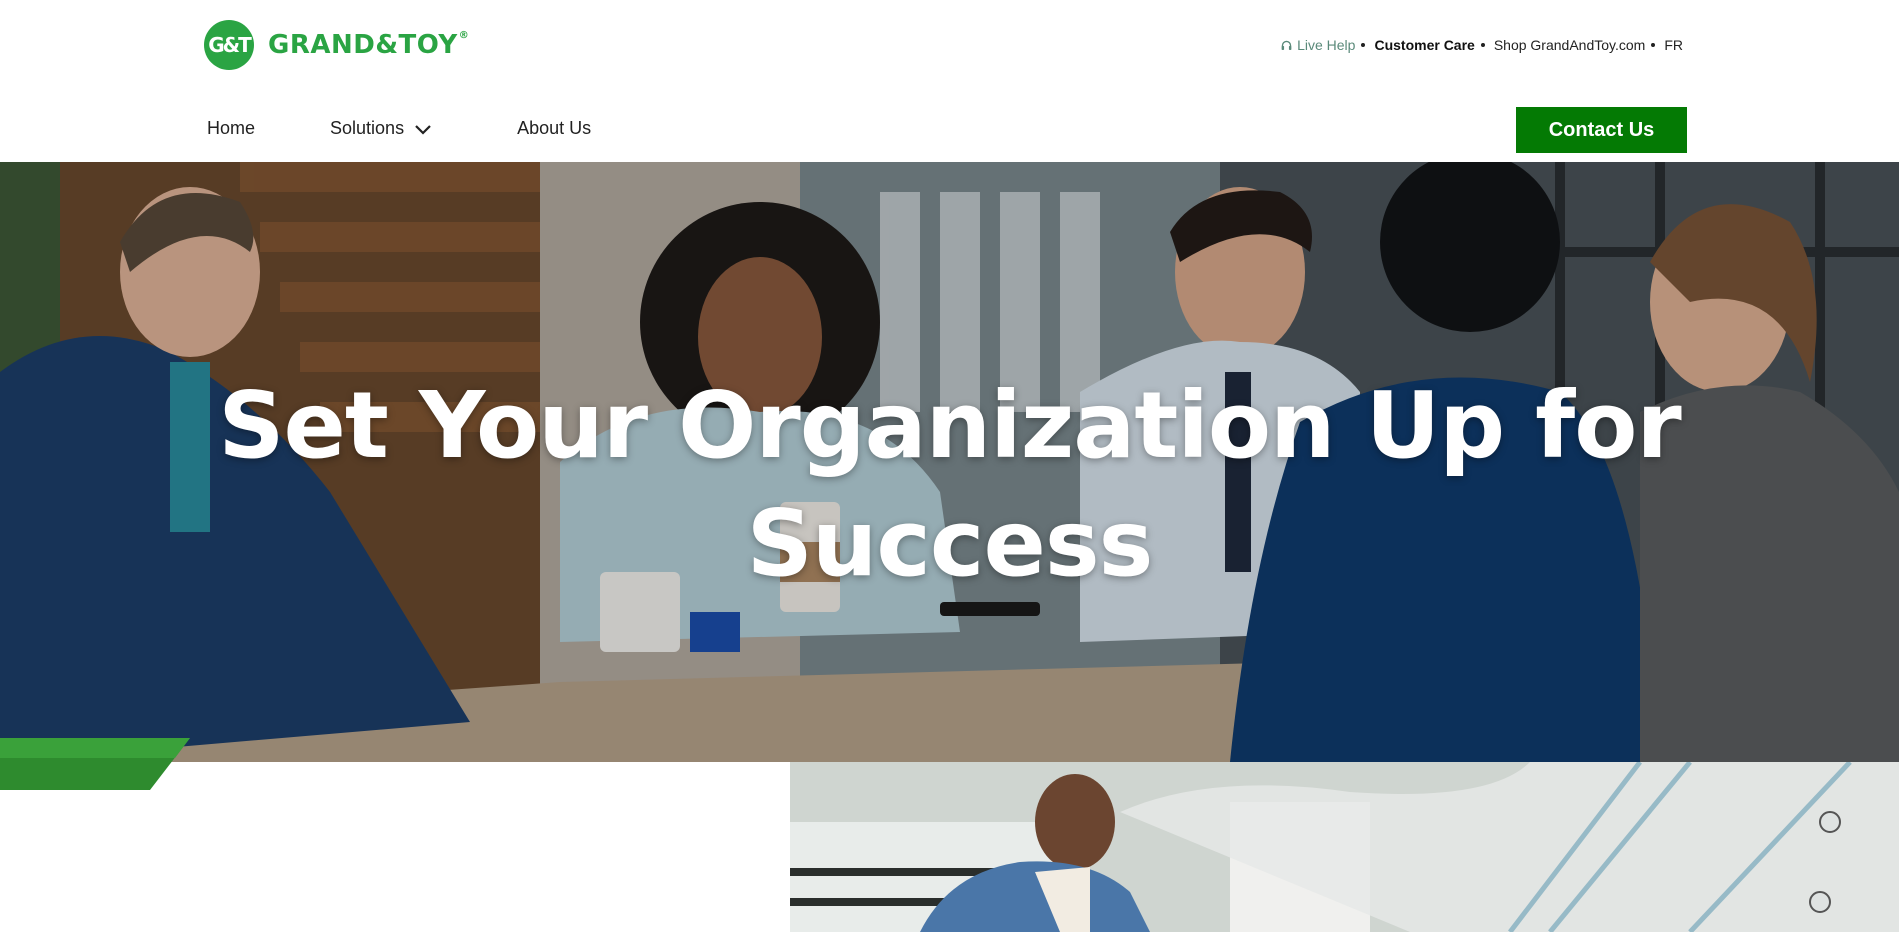  What do you see at coordinates (229, 45) in the screenshot?
I see `logo-badge: G&T` at bounding box center [229, 45].